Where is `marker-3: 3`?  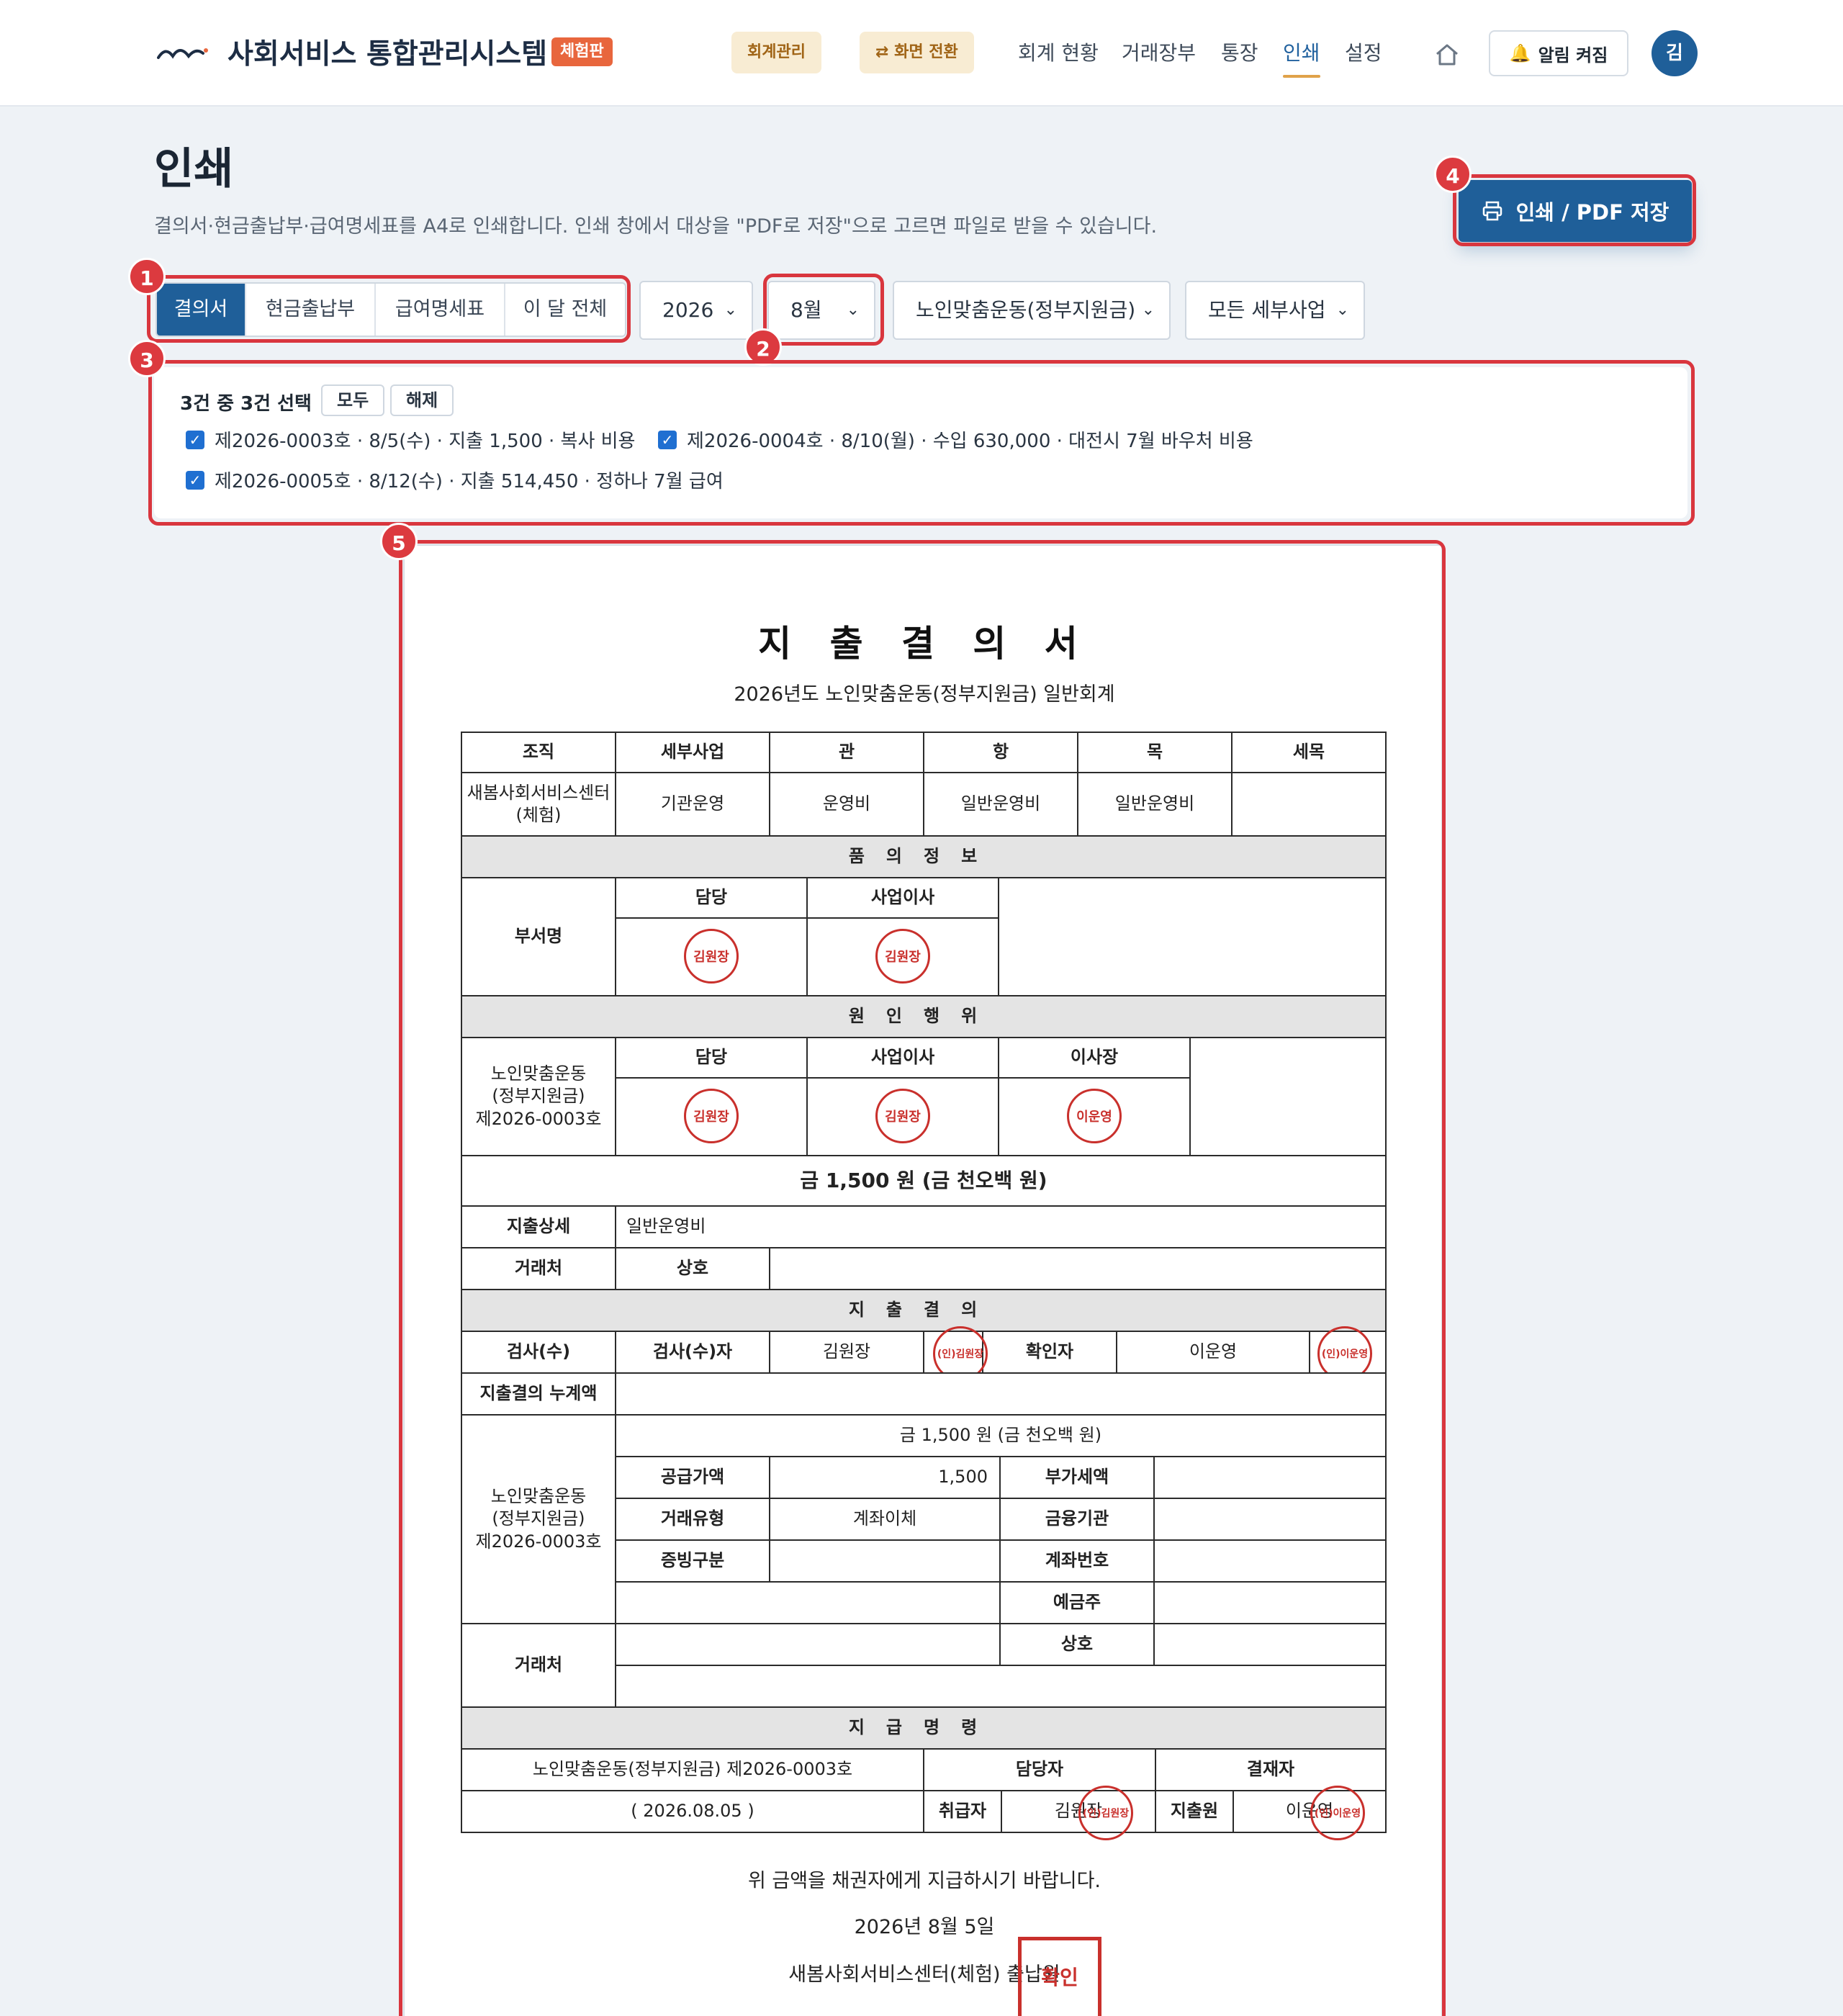
marker-3: 3 is located at coordinates (147, 358).